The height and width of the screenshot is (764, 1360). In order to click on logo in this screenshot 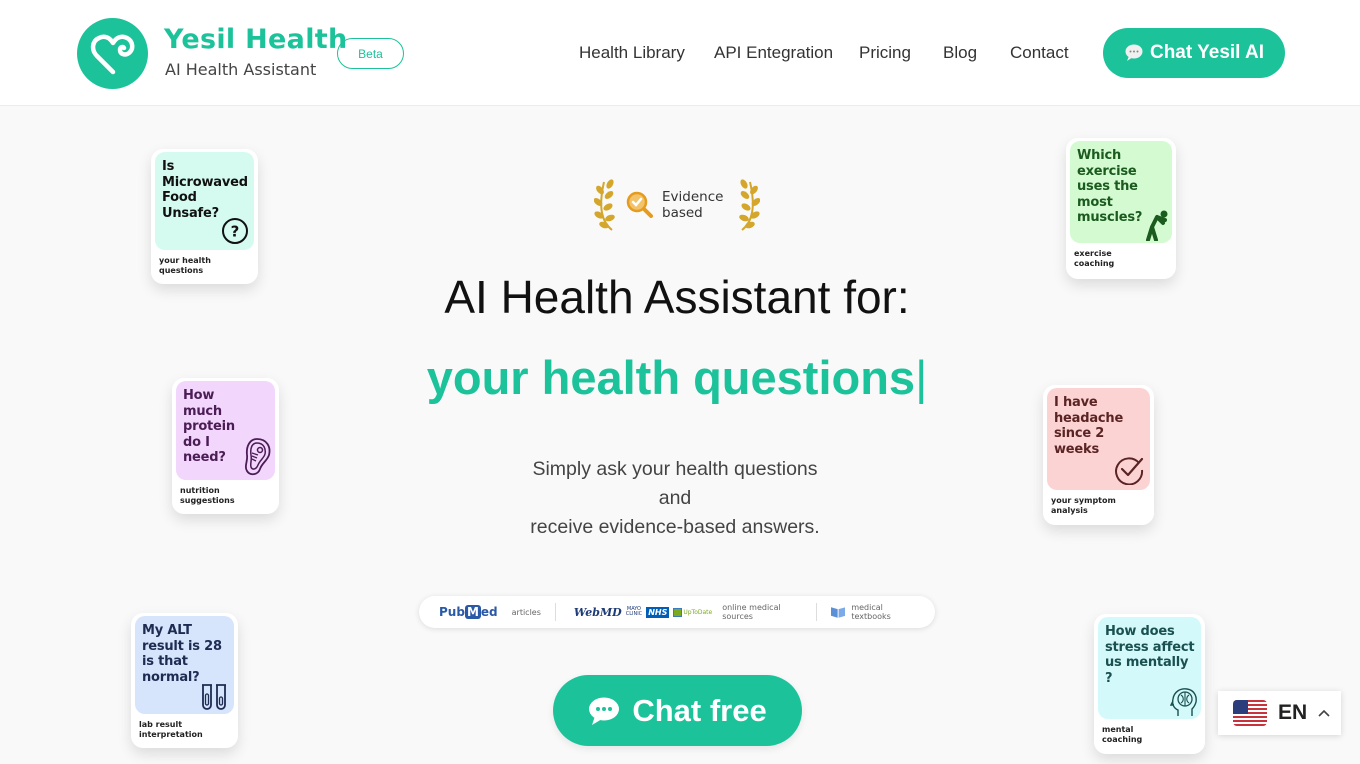, I will do `click(112, 53)`.